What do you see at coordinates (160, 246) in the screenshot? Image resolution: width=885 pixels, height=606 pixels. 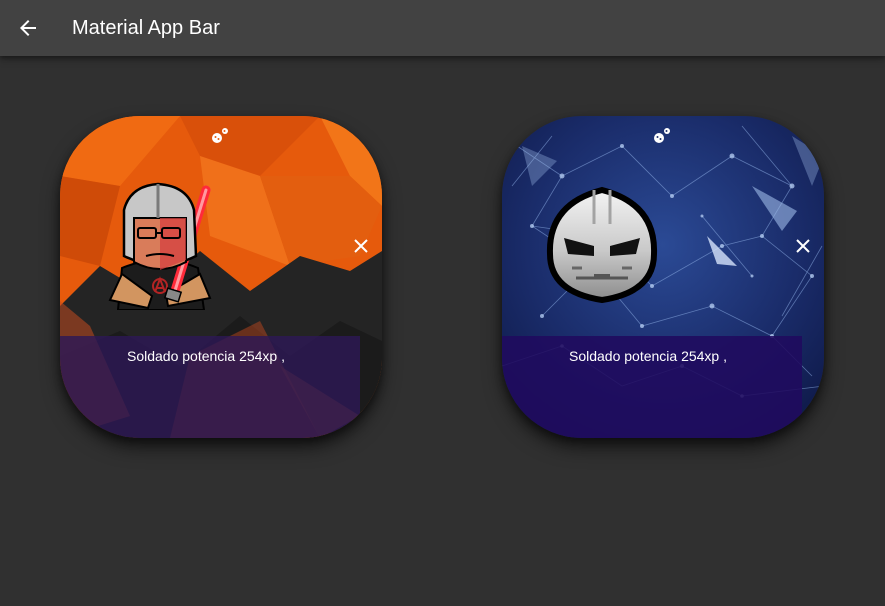 I see `warrior-avatar` at bounding box center [160, 246].